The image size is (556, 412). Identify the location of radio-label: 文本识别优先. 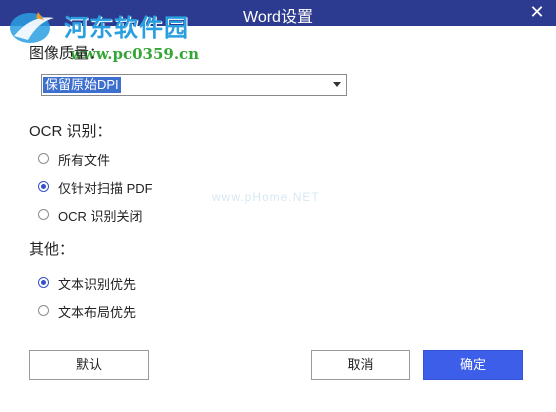
(97, 284).